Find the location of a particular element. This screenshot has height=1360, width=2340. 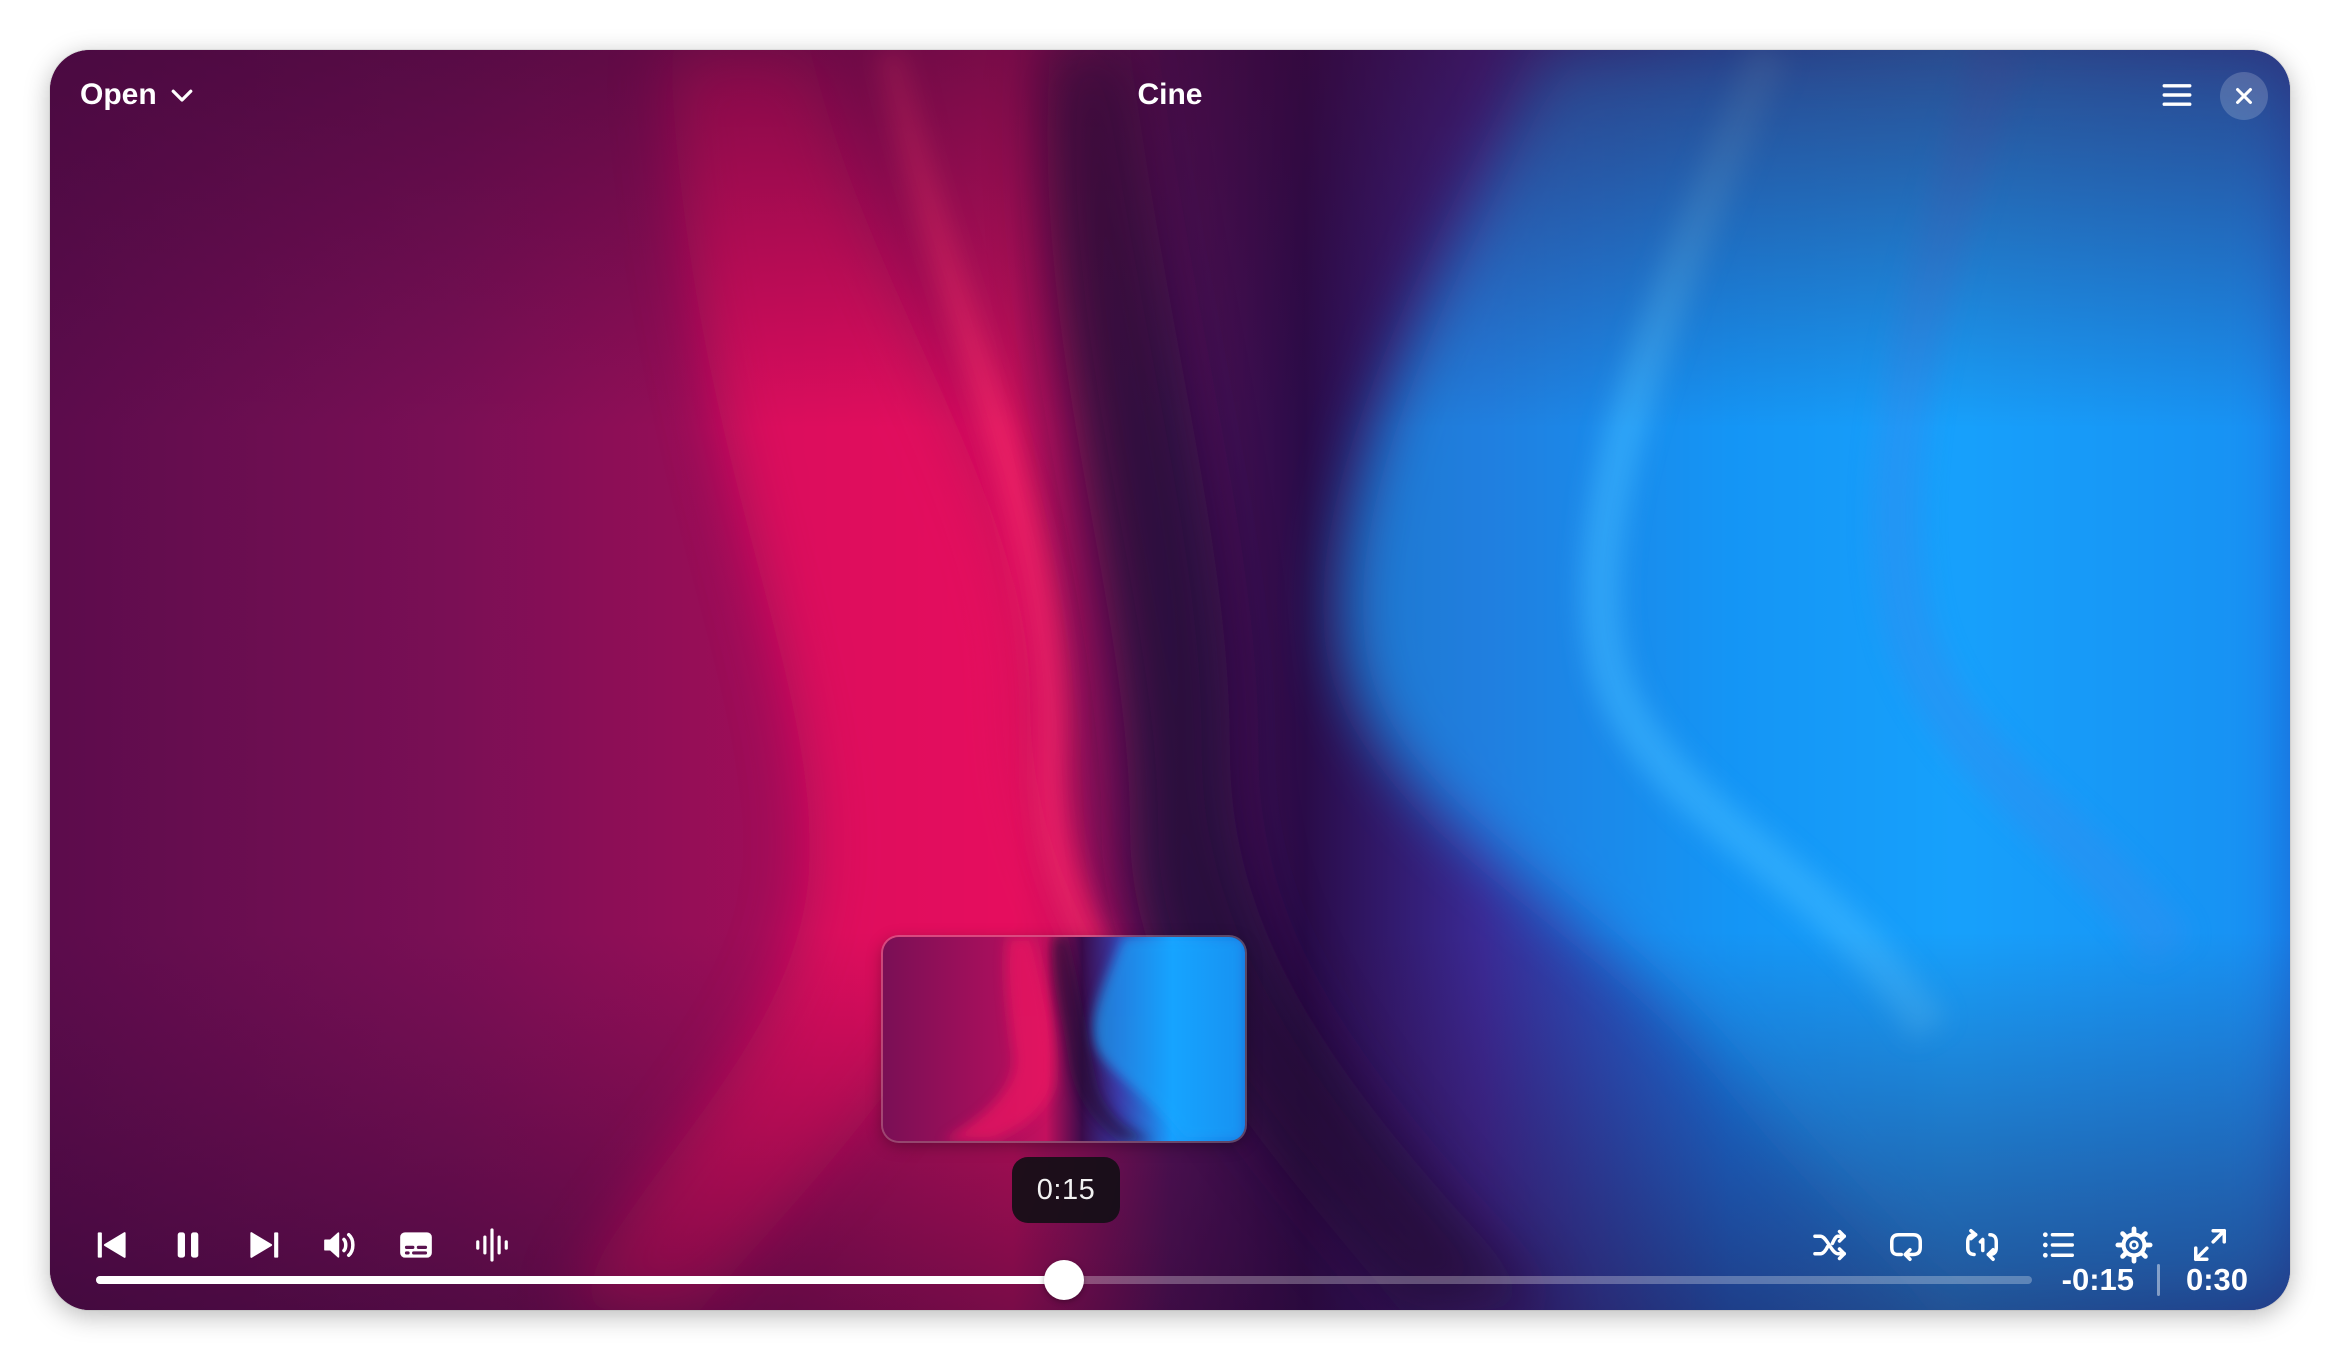

window-title: Cine is located at coordinates (1170, 94).